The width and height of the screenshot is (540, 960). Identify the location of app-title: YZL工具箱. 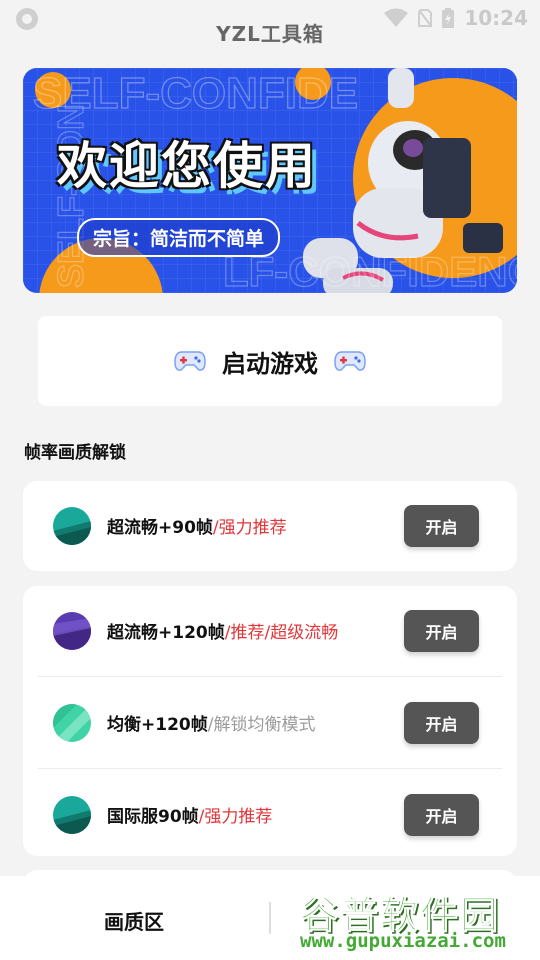
(270, 34).